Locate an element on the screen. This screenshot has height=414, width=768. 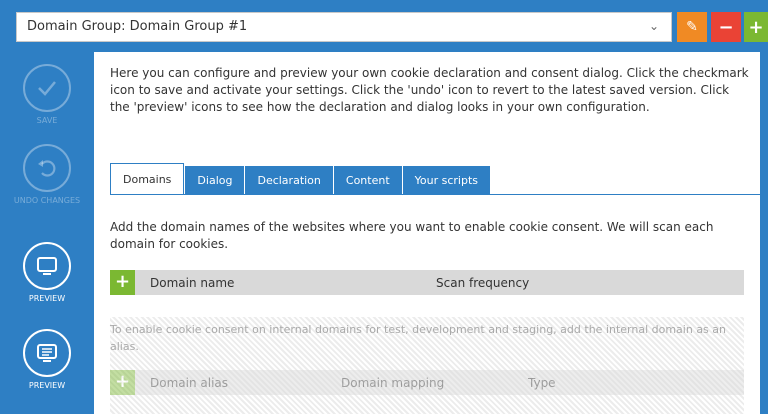
preview-dialog-button: PREVIEW is located at coordinates (47, 272).